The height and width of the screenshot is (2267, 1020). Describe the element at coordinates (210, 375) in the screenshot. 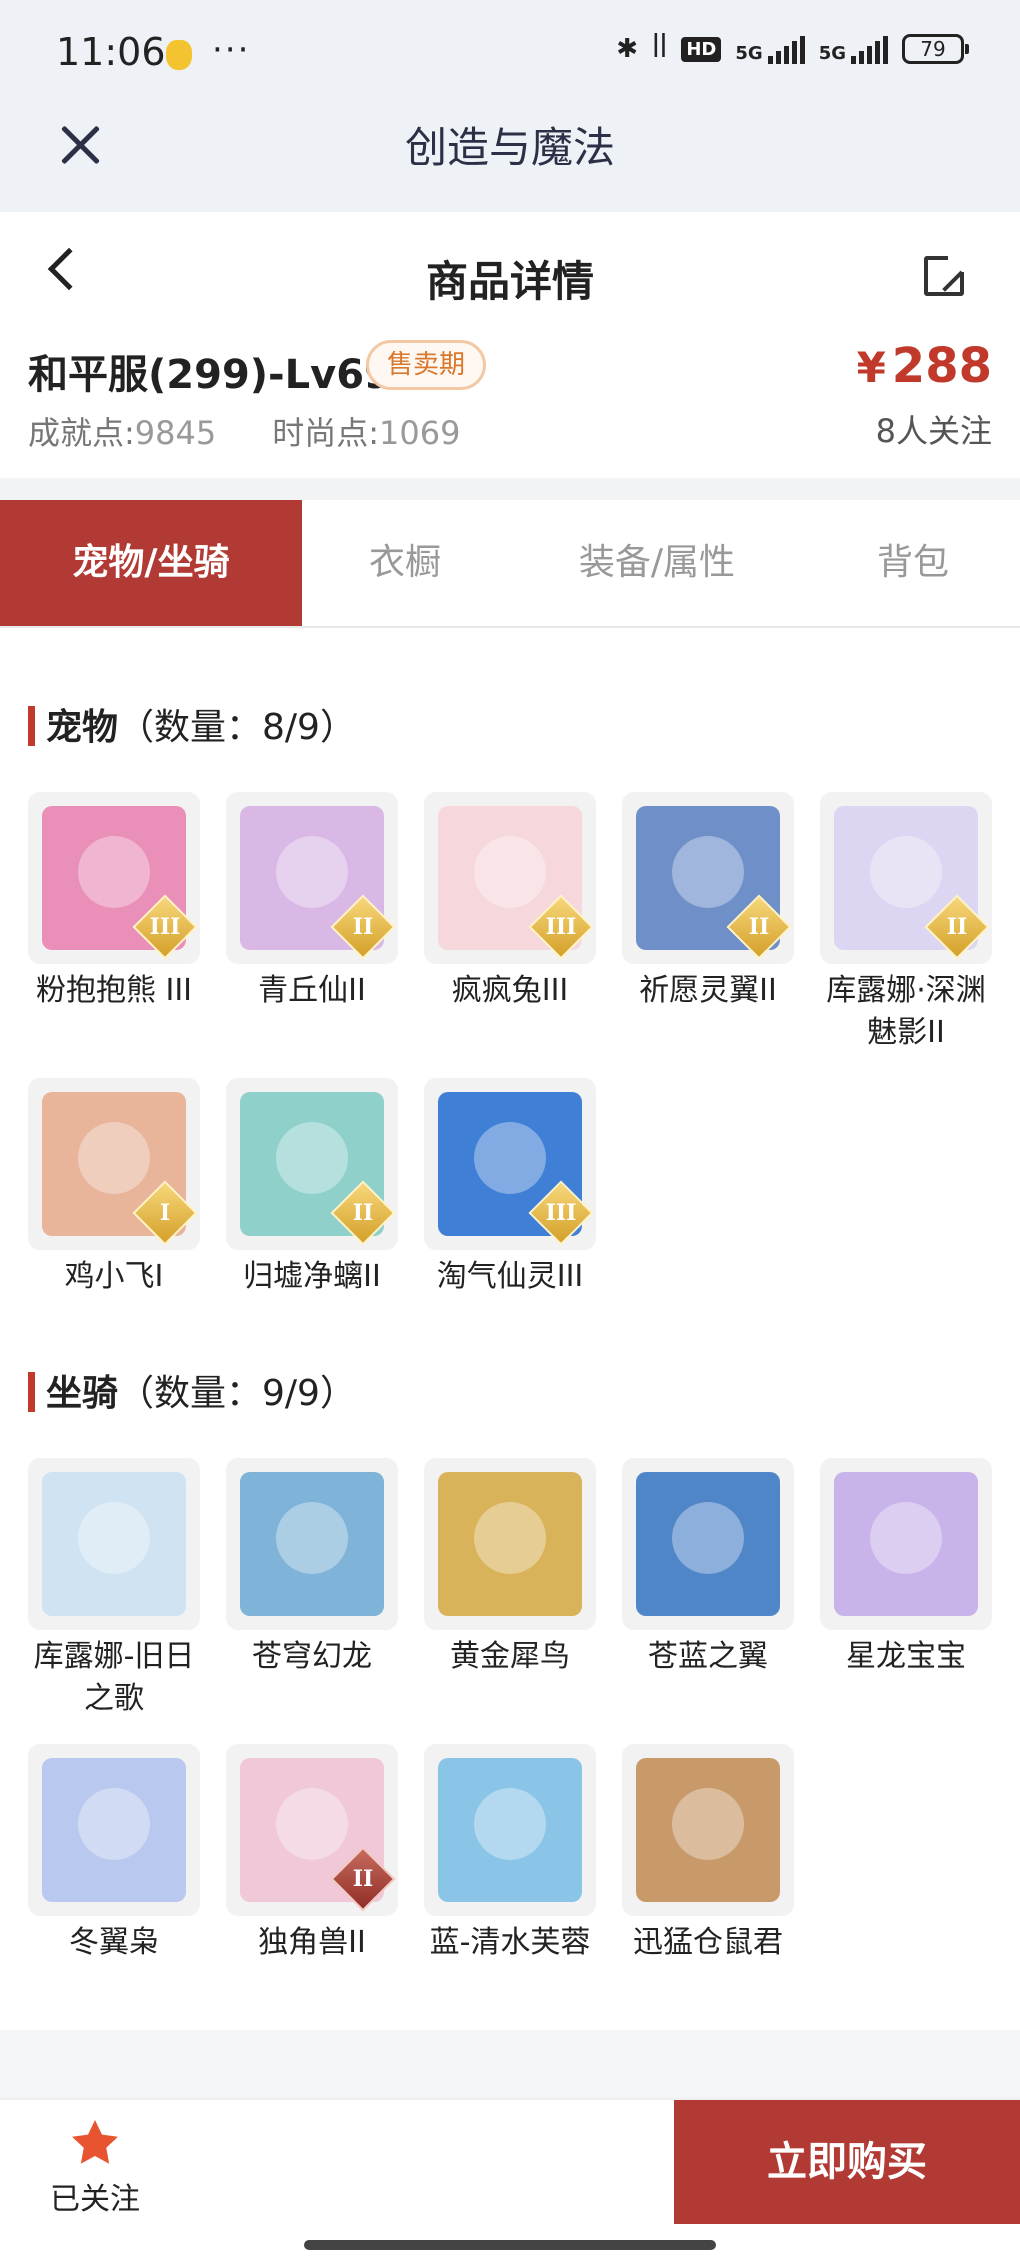

I see `product-name: 和平服(299)-Lv69` at that location.